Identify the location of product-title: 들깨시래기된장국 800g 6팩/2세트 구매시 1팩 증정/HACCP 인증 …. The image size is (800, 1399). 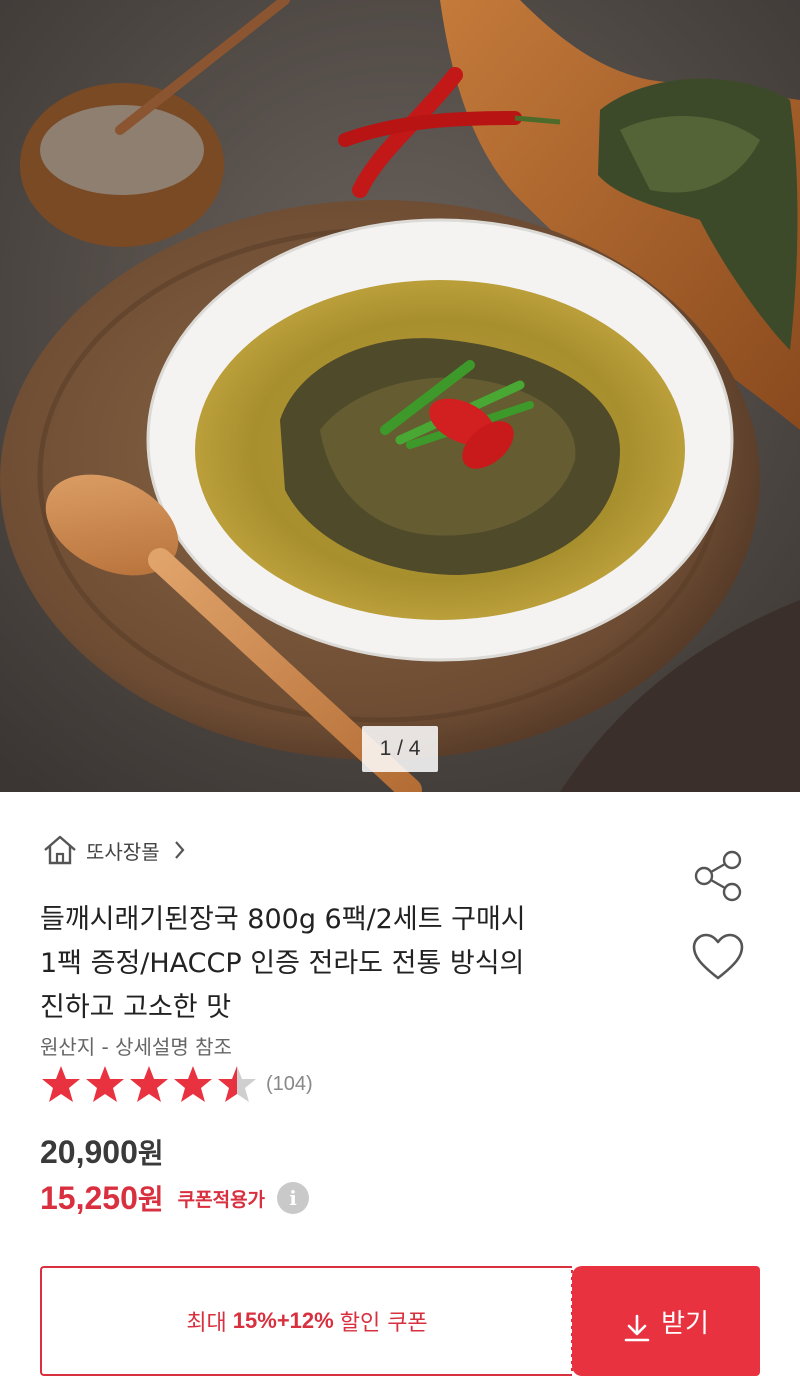
(340, 964).